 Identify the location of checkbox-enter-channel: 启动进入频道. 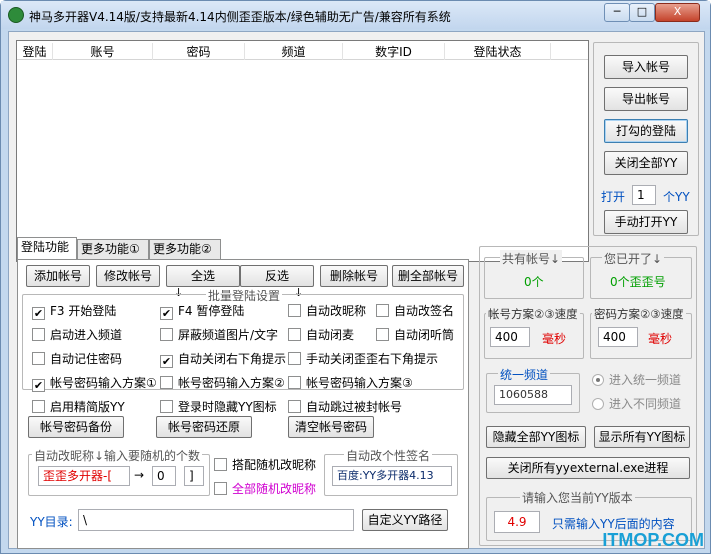
(77, 335).